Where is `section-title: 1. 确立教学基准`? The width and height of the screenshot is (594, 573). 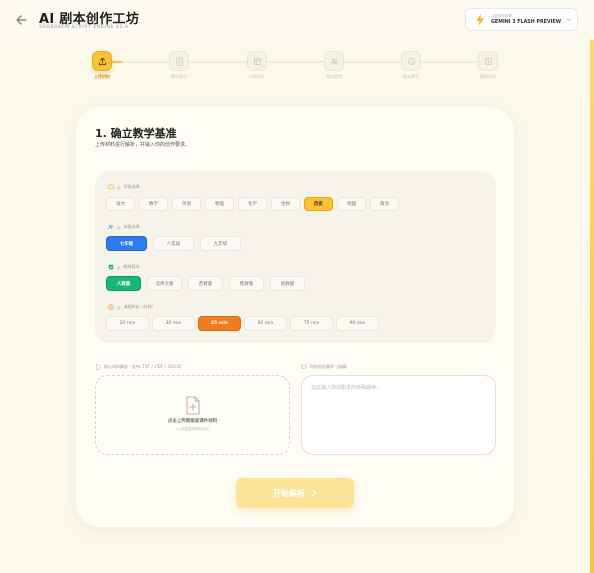 section-title: 1. 确立教学基准 is located at coordinates (136, 133).